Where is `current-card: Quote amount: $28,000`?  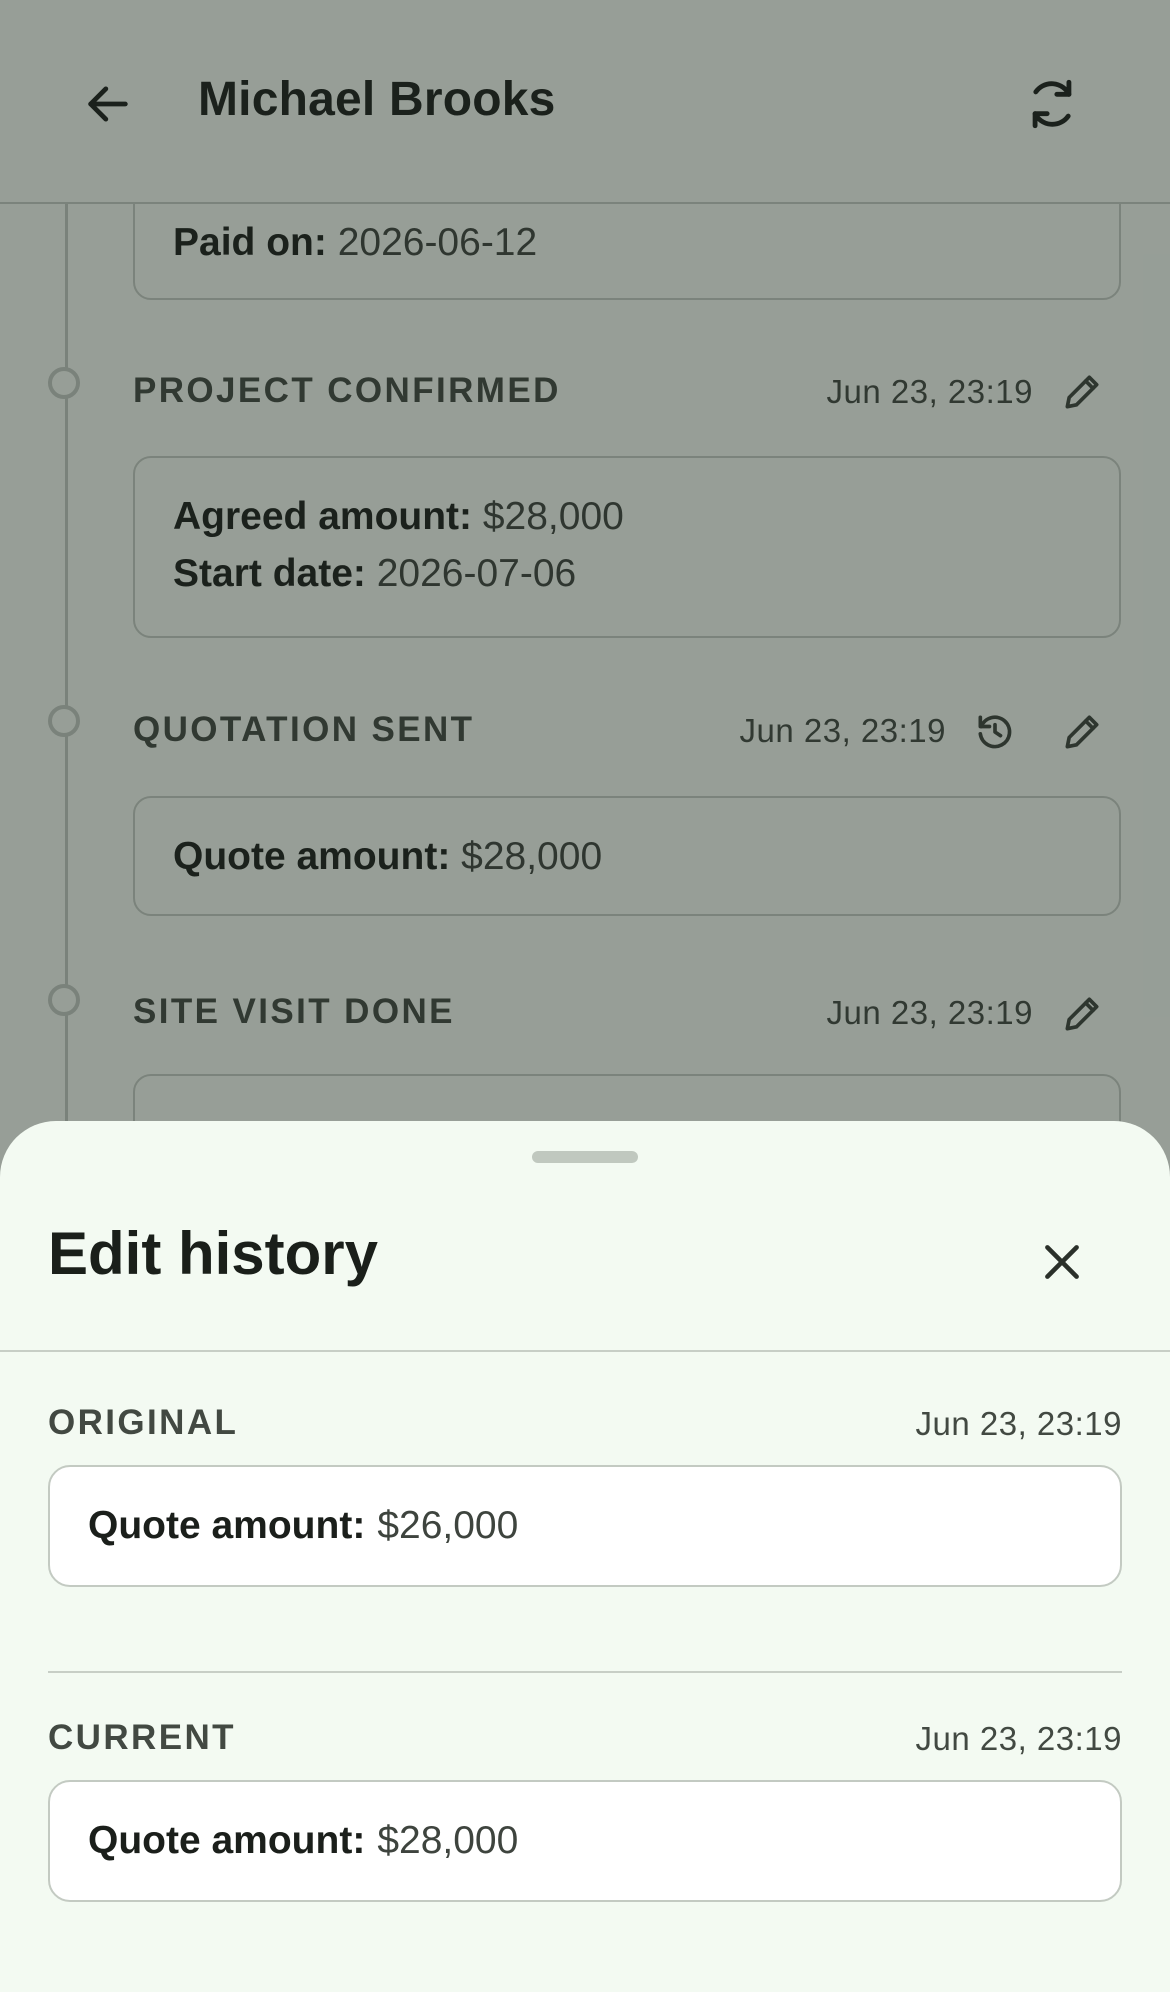 current-card: Quote amount: $28,000 is located at coordinates (585, 1841).